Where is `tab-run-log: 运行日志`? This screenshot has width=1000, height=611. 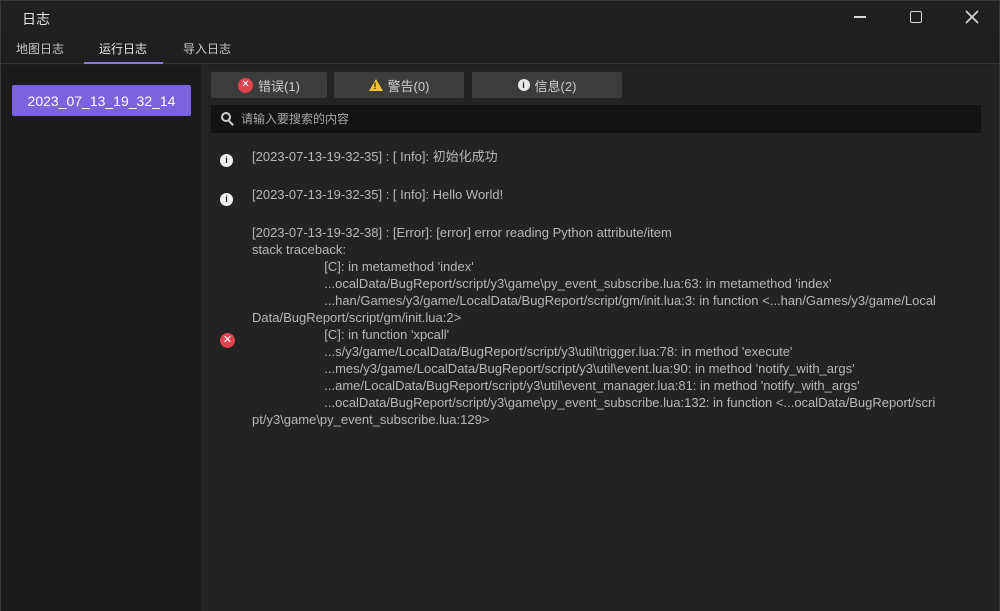 tab-run-log: 运行日志 is located at coordinates (123, 48).